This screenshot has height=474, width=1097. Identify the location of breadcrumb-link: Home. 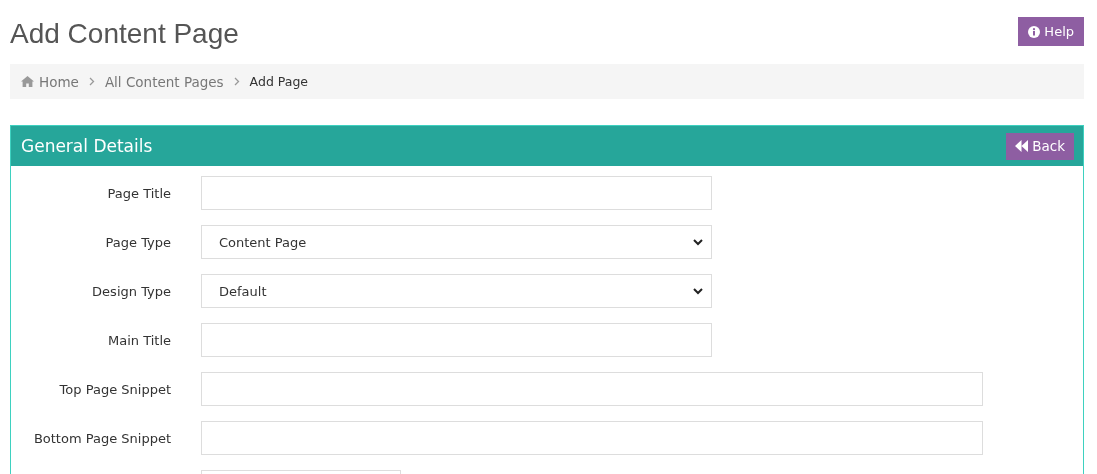
(50, 81).